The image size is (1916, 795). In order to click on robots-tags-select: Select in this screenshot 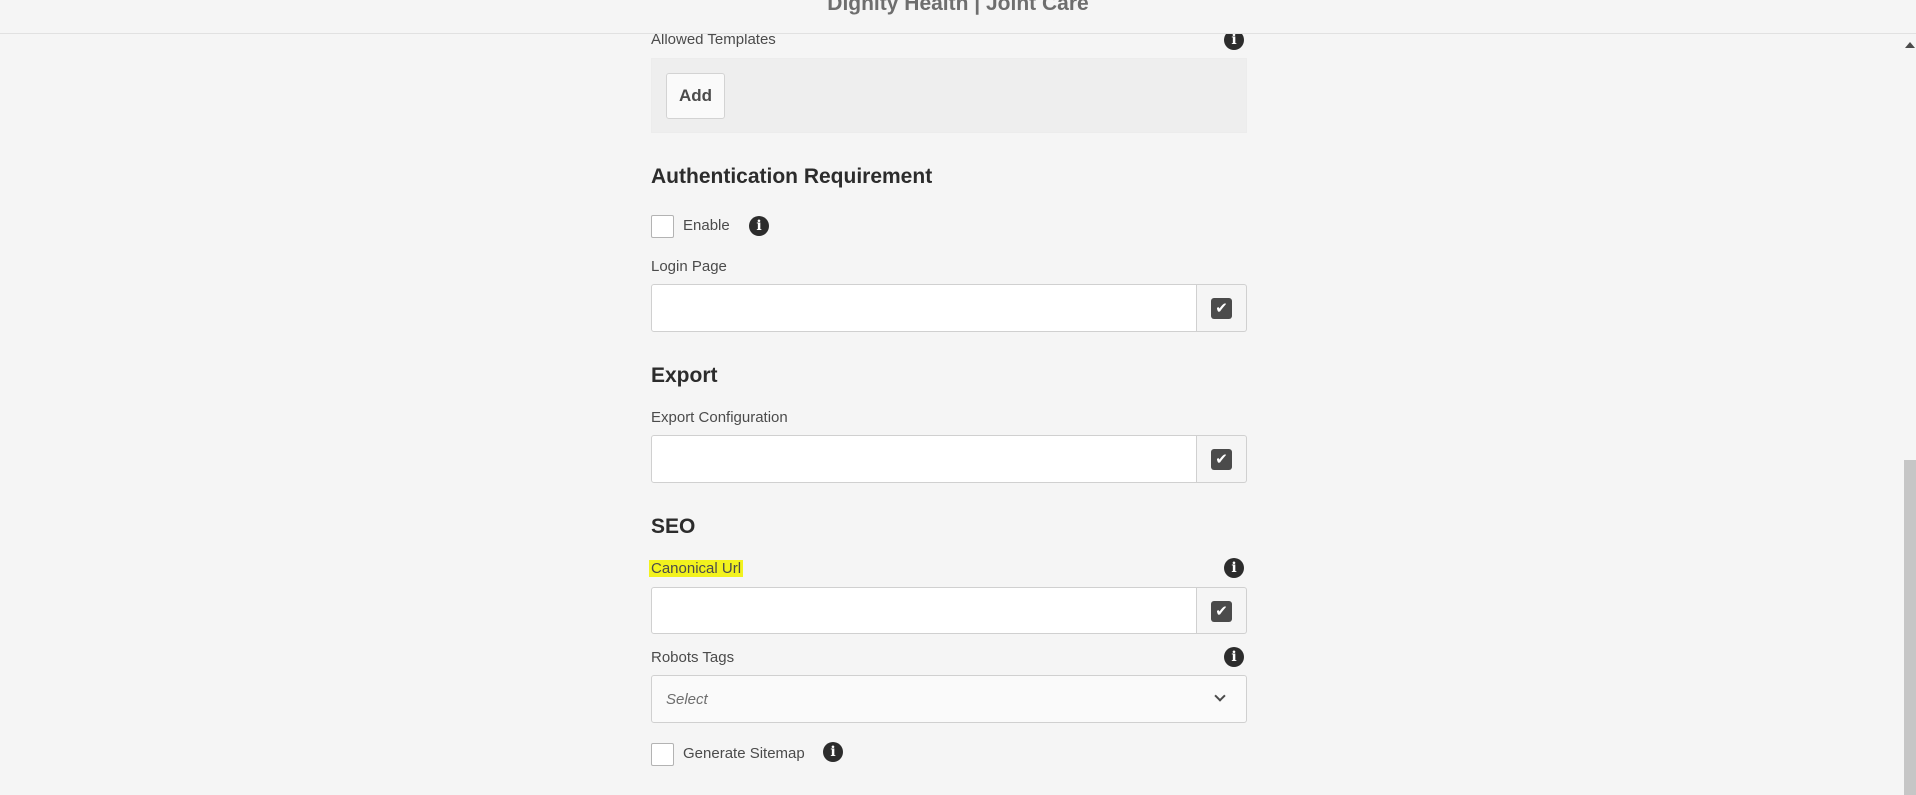, I will do `click(949, 699)`.